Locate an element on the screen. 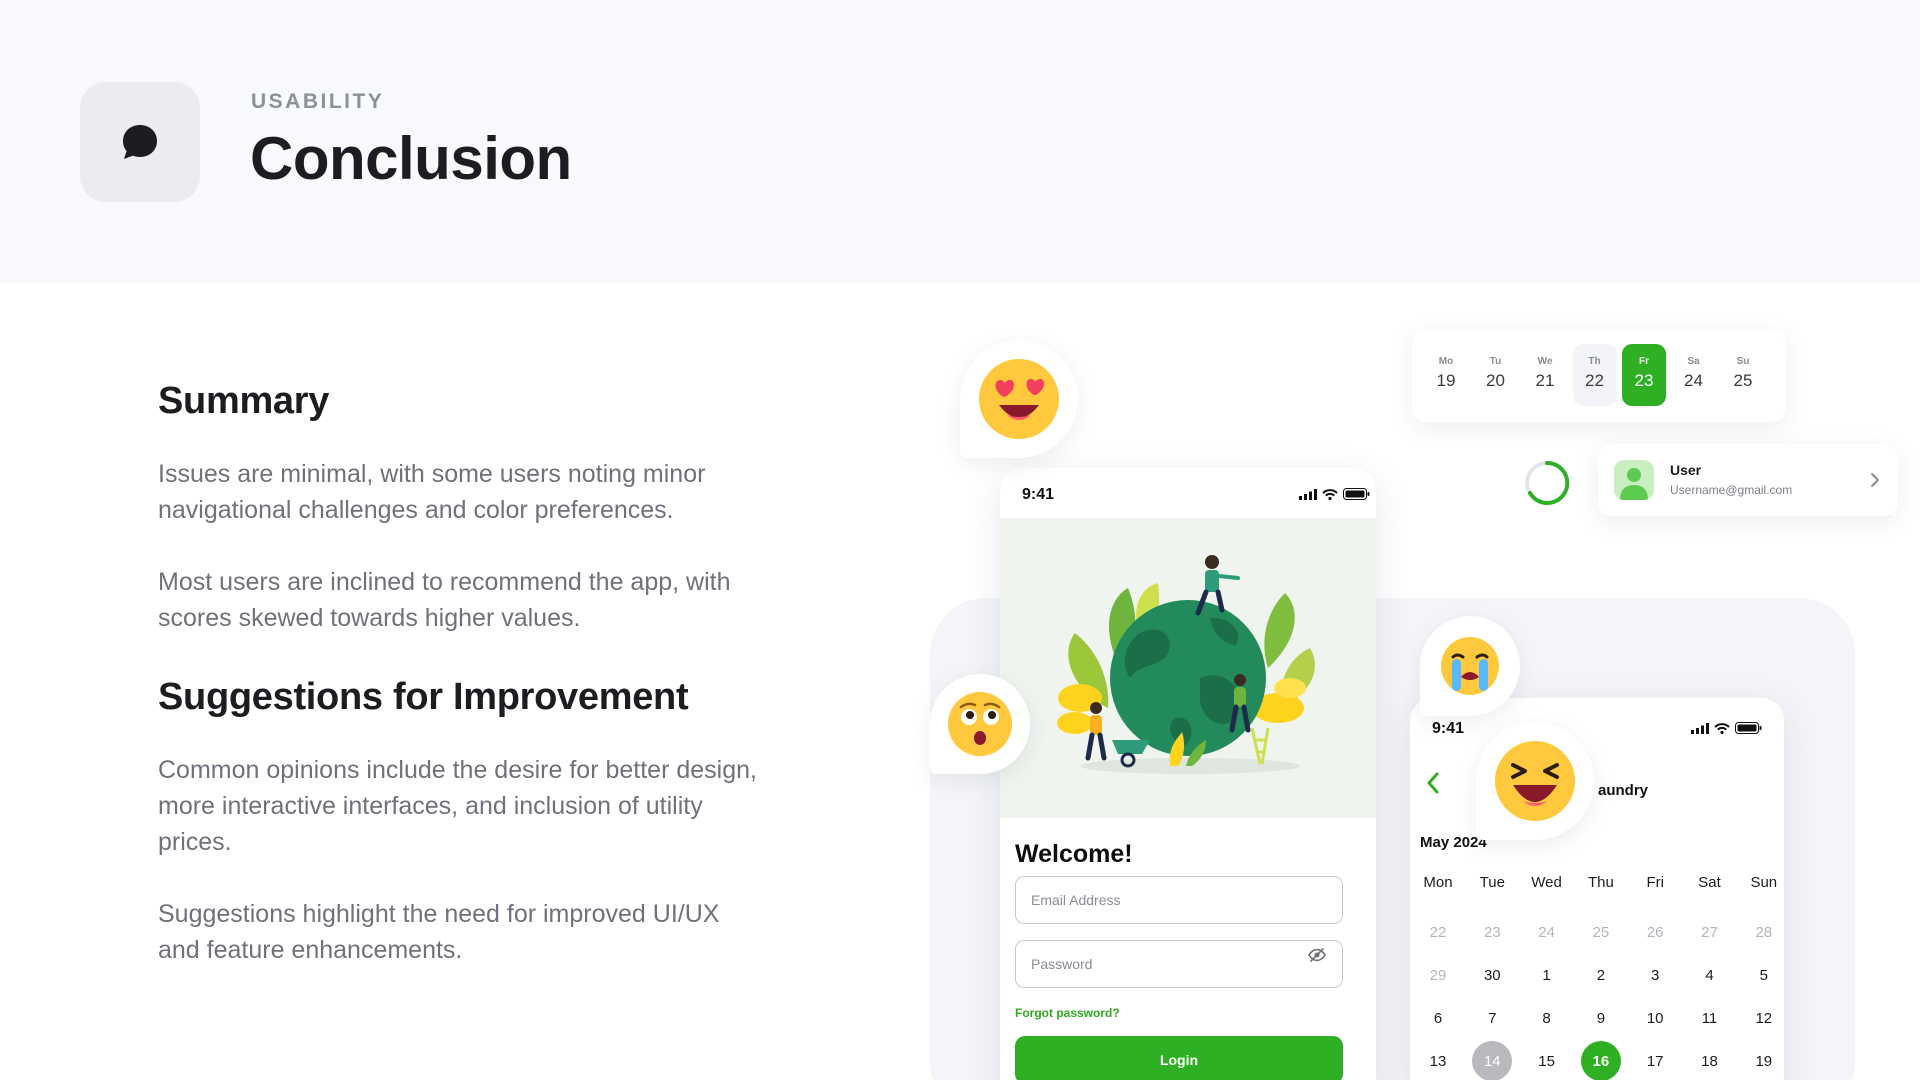 Image resolution: width=1920 pixels, height=1080 pixels. calendar-day: 12 is located at coordinates (1764, 1018).